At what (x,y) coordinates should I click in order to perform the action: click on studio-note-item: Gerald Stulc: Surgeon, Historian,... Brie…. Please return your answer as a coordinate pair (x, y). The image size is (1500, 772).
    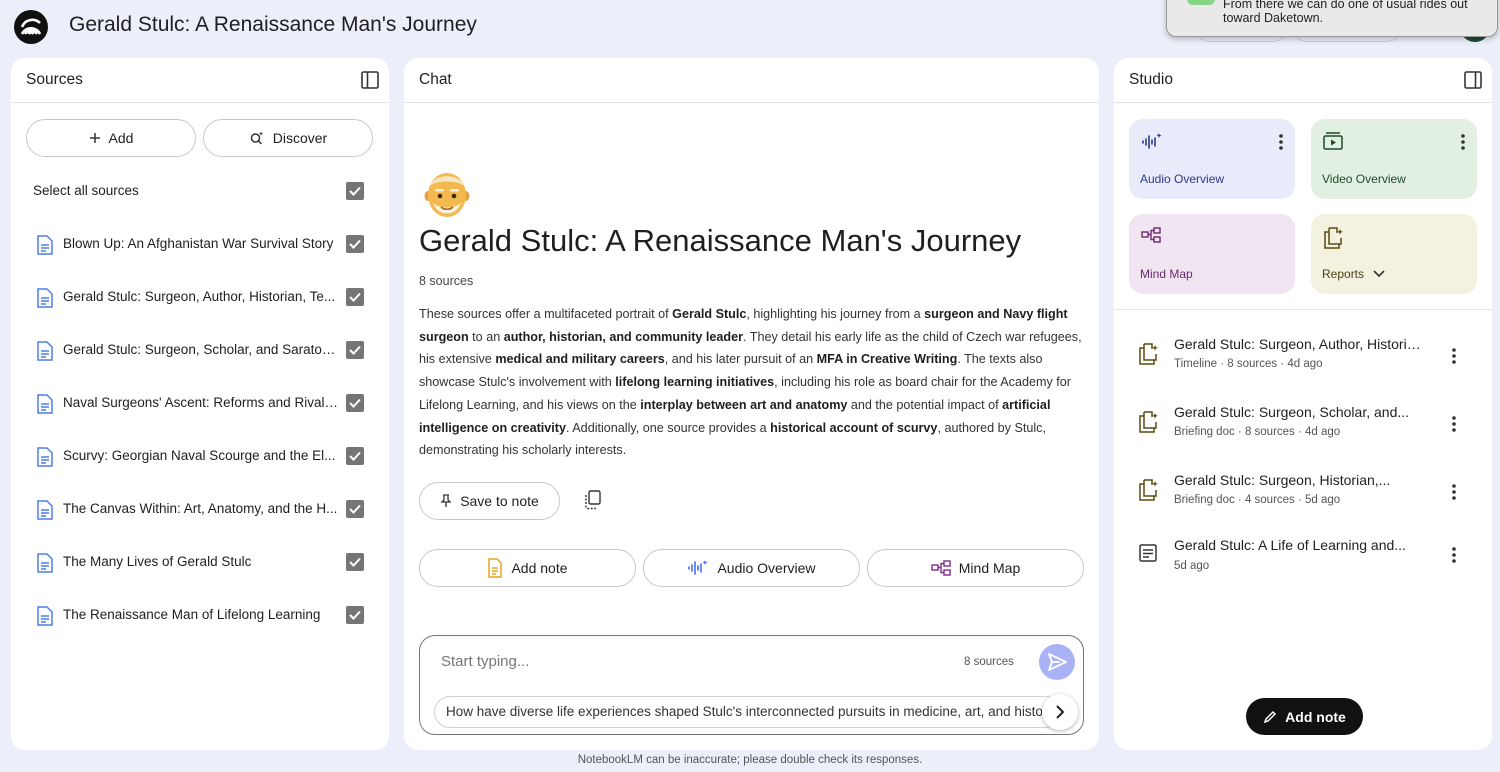
    Looking at the image, I should click on (1303, 493).